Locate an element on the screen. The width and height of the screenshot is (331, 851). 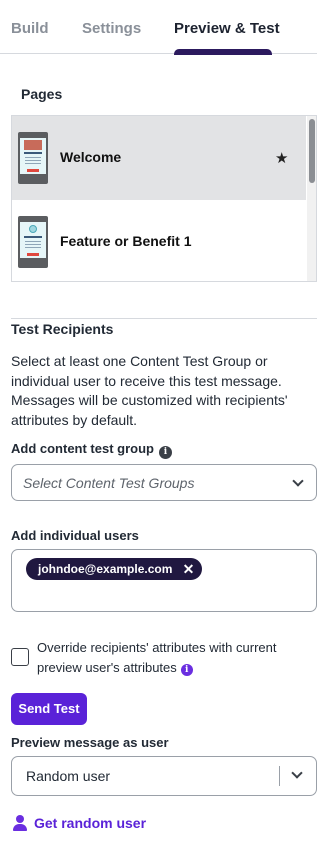
content-group-label-text: Add content test group is located at coordinates (82, 448).